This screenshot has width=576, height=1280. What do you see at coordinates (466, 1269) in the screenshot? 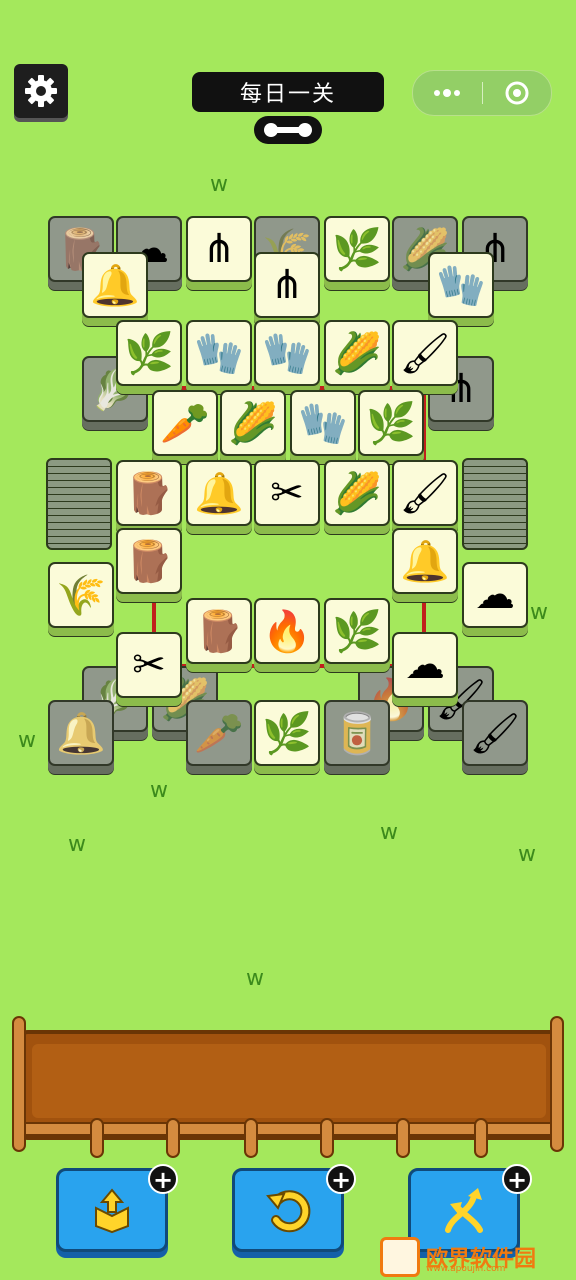
I see `watermark-url: www.apoujin.com` at bounding box center [466, 1269].